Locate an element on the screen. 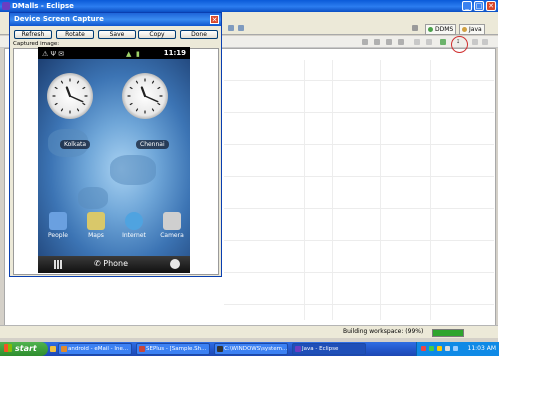  tray-clock: 11:03 AM is located at coordinates (481, 348).